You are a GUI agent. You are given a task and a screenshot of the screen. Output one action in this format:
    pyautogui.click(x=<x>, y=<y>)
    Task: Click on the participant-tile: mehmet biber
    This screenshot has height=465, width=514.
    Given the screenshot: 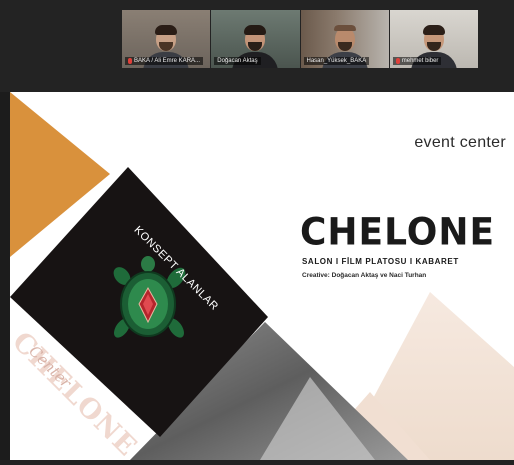 What is the action you would take?
    pyautogui.click(x=433, y=39)
    